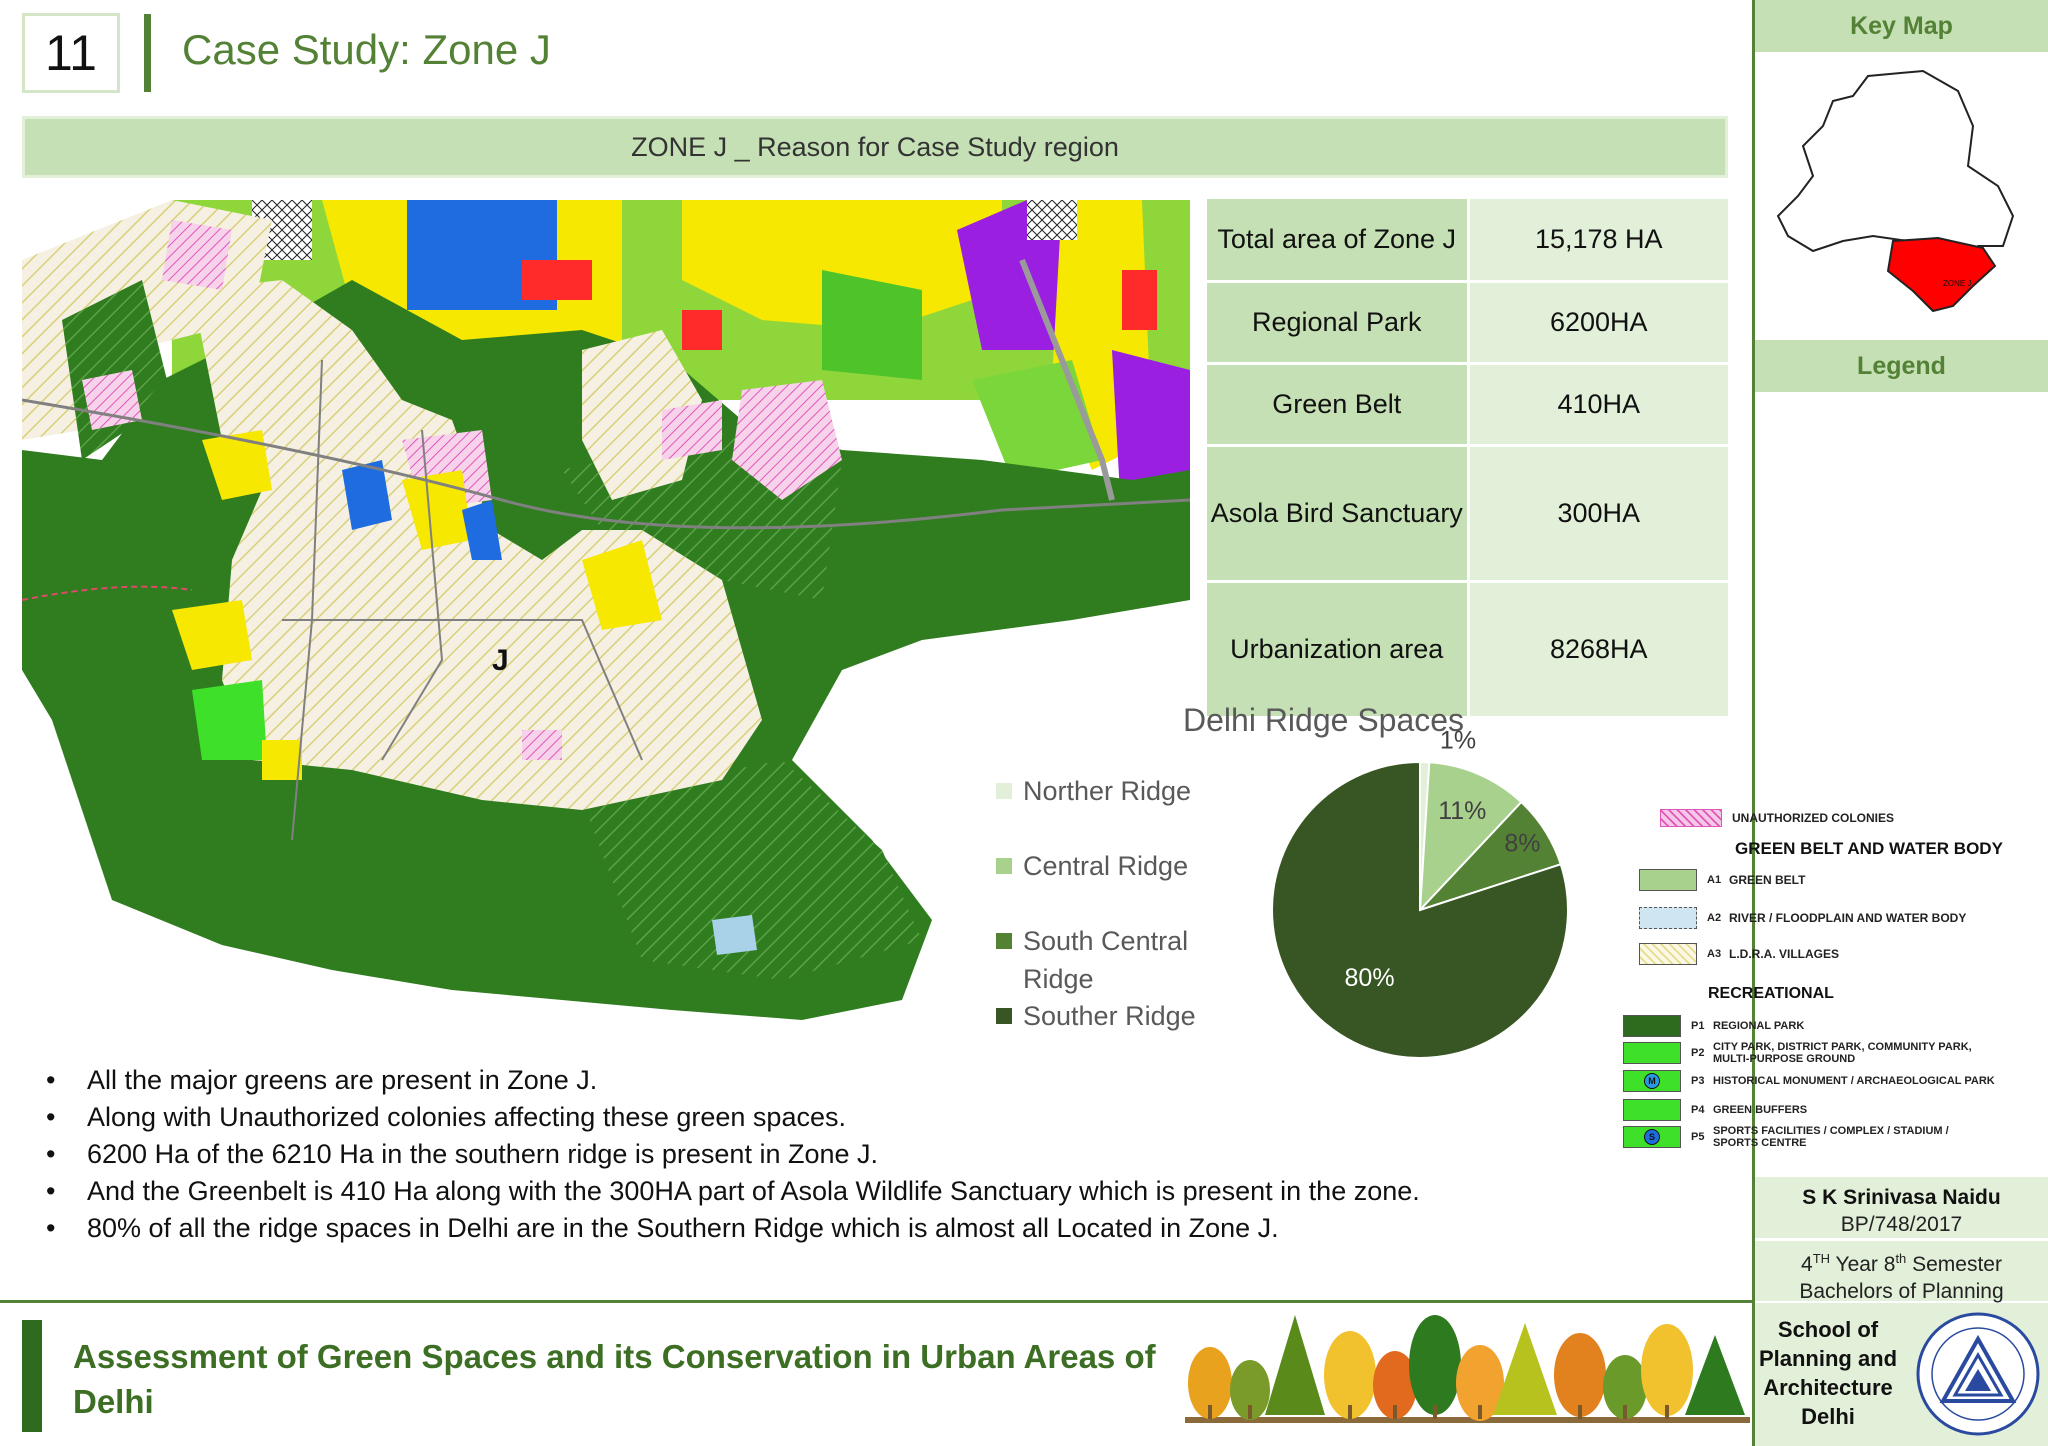  I want to click on legend-code: P2, so click(1698, 1053).